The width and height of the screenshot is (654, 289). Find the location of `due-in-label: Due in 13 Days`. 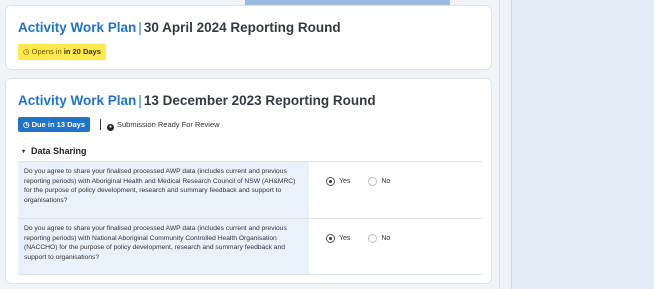

due-in-label: Due in 13 Days is located at coordinates (58, 124).